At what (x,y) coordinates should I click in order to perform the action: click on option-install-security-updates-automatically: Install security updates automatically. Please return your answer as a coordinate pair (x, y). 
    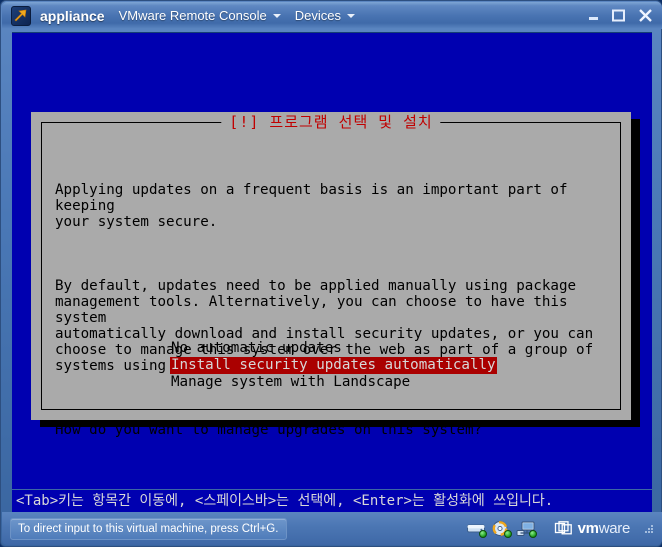
    Looking at the image, I should click on (333, 365).